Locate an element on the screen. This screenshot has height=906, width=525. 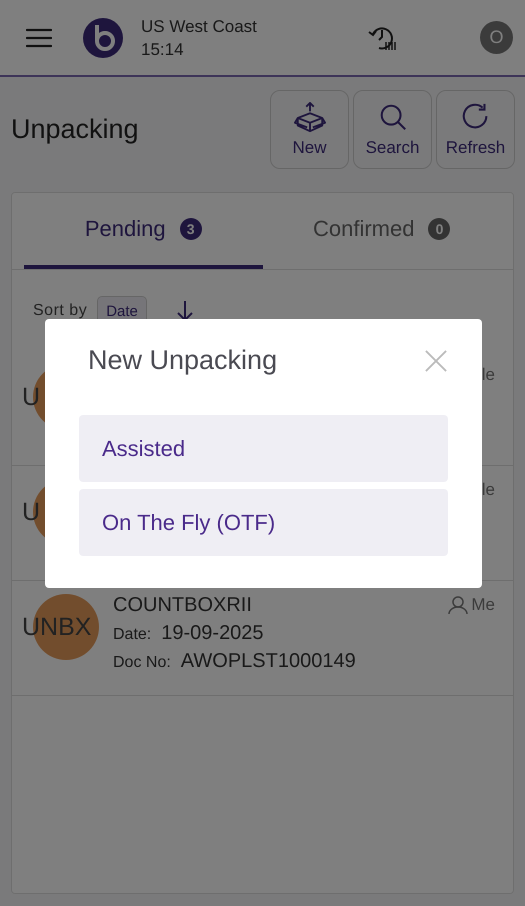
logo-icon is located at coordinates (103, 38).